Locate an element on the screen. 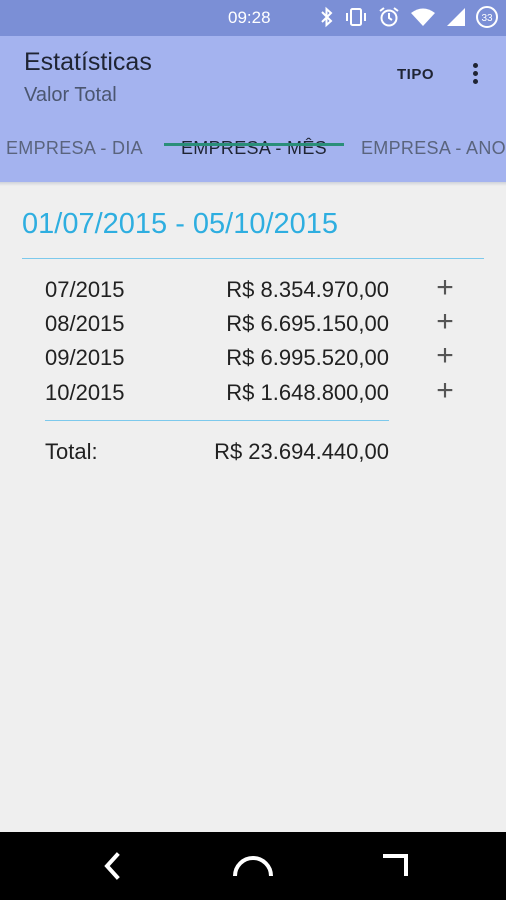  month-label: 09/2015 is located at coordinates (85, 357).